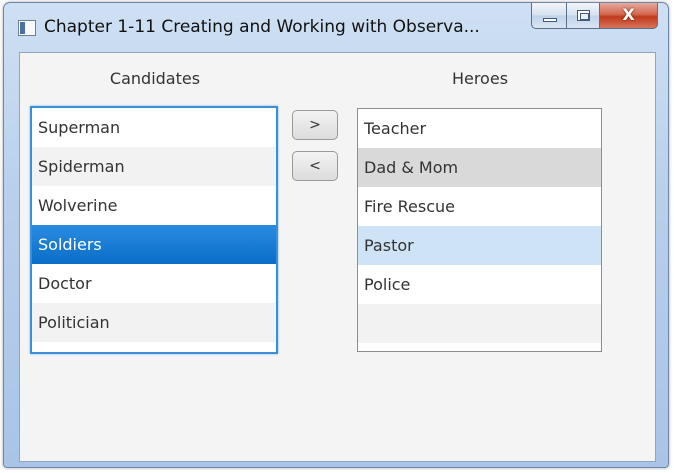 The height and width of the screenshot is (473, 674). I want to click on move-to-heroes-button: >, so click(315, 125).